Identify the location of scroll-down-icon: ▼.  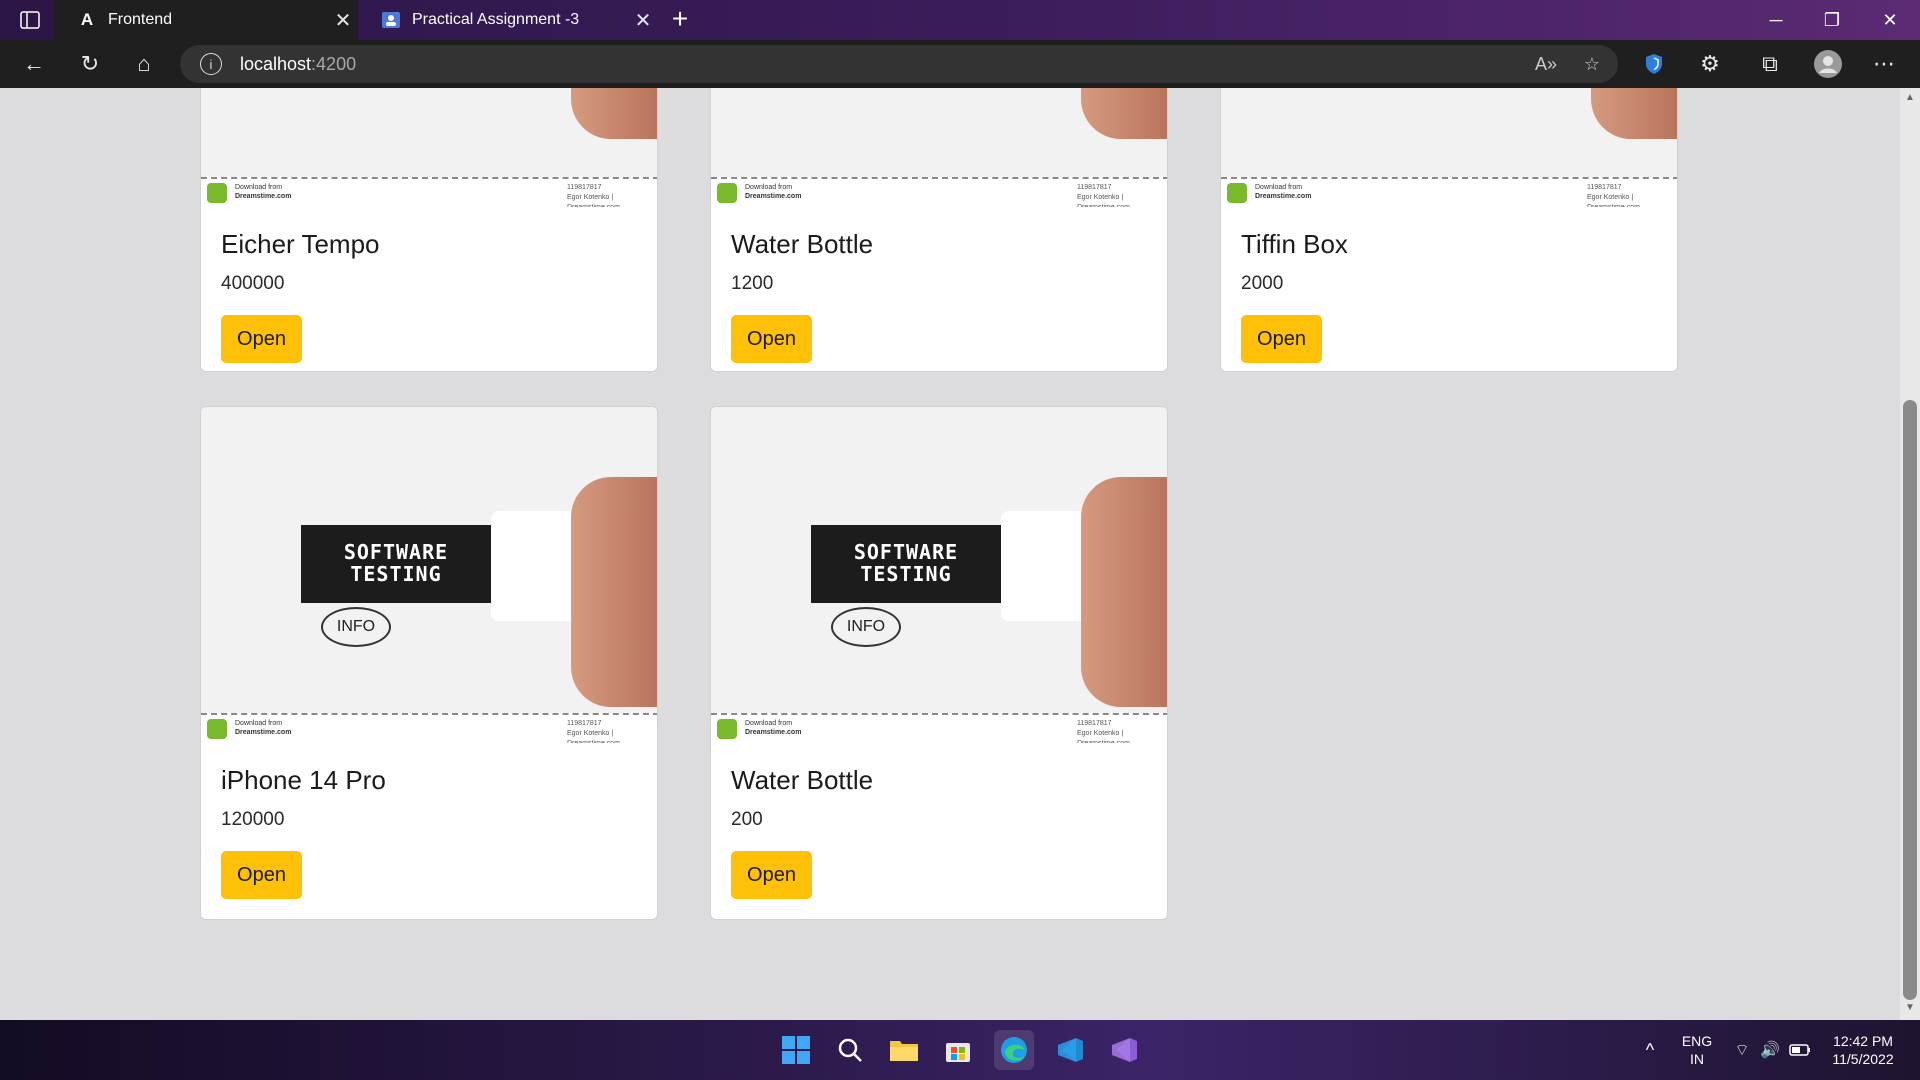
(1910, 1010).